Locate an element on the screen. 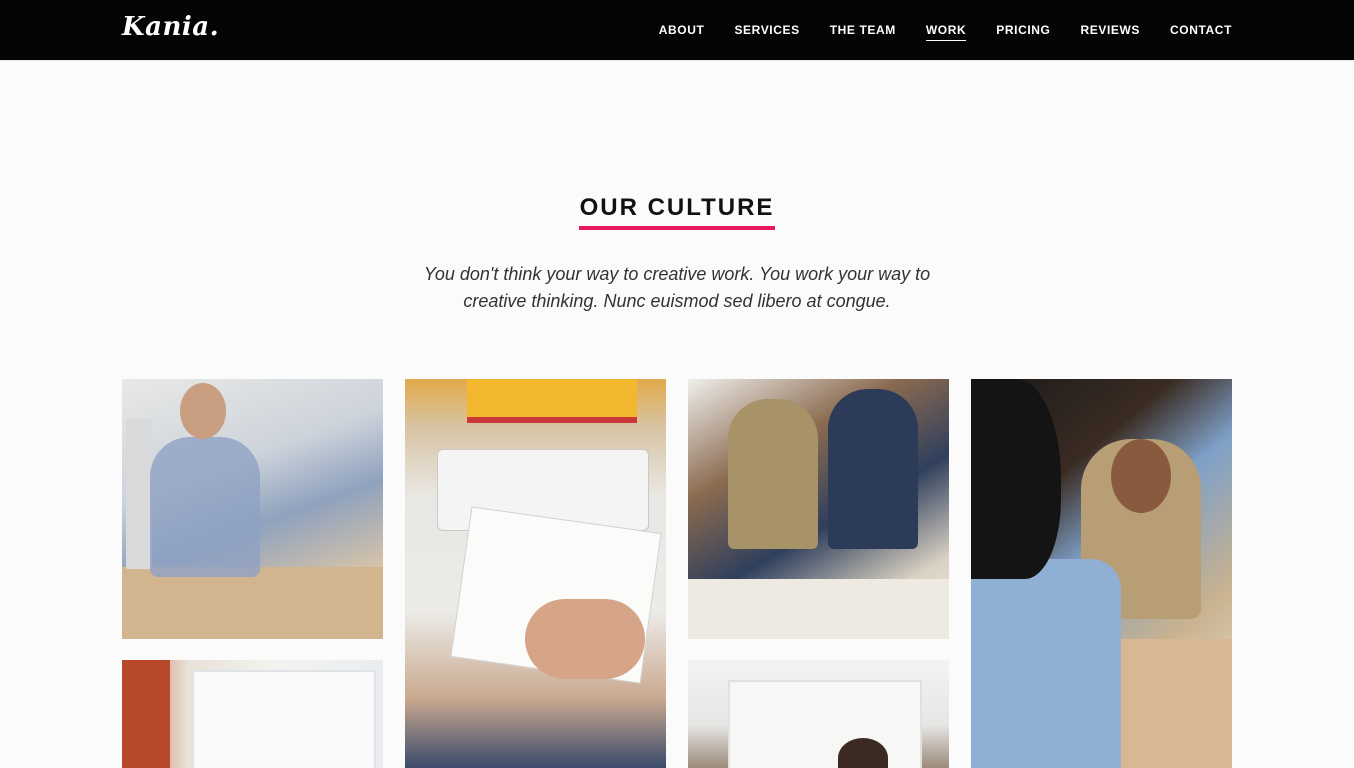 This screenshot has height=768, width=1354. nav-link-pricing: PRICING is located at coordinates (1023, 30).